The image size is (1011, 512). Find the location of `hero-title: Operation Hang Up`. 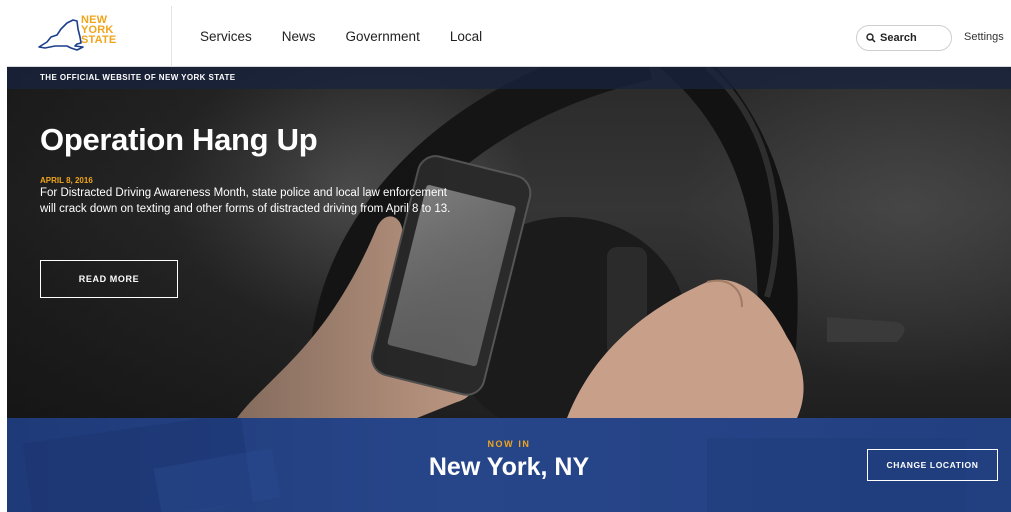

hero-title: Operation Hang Up is located at coordinates (179, 139).